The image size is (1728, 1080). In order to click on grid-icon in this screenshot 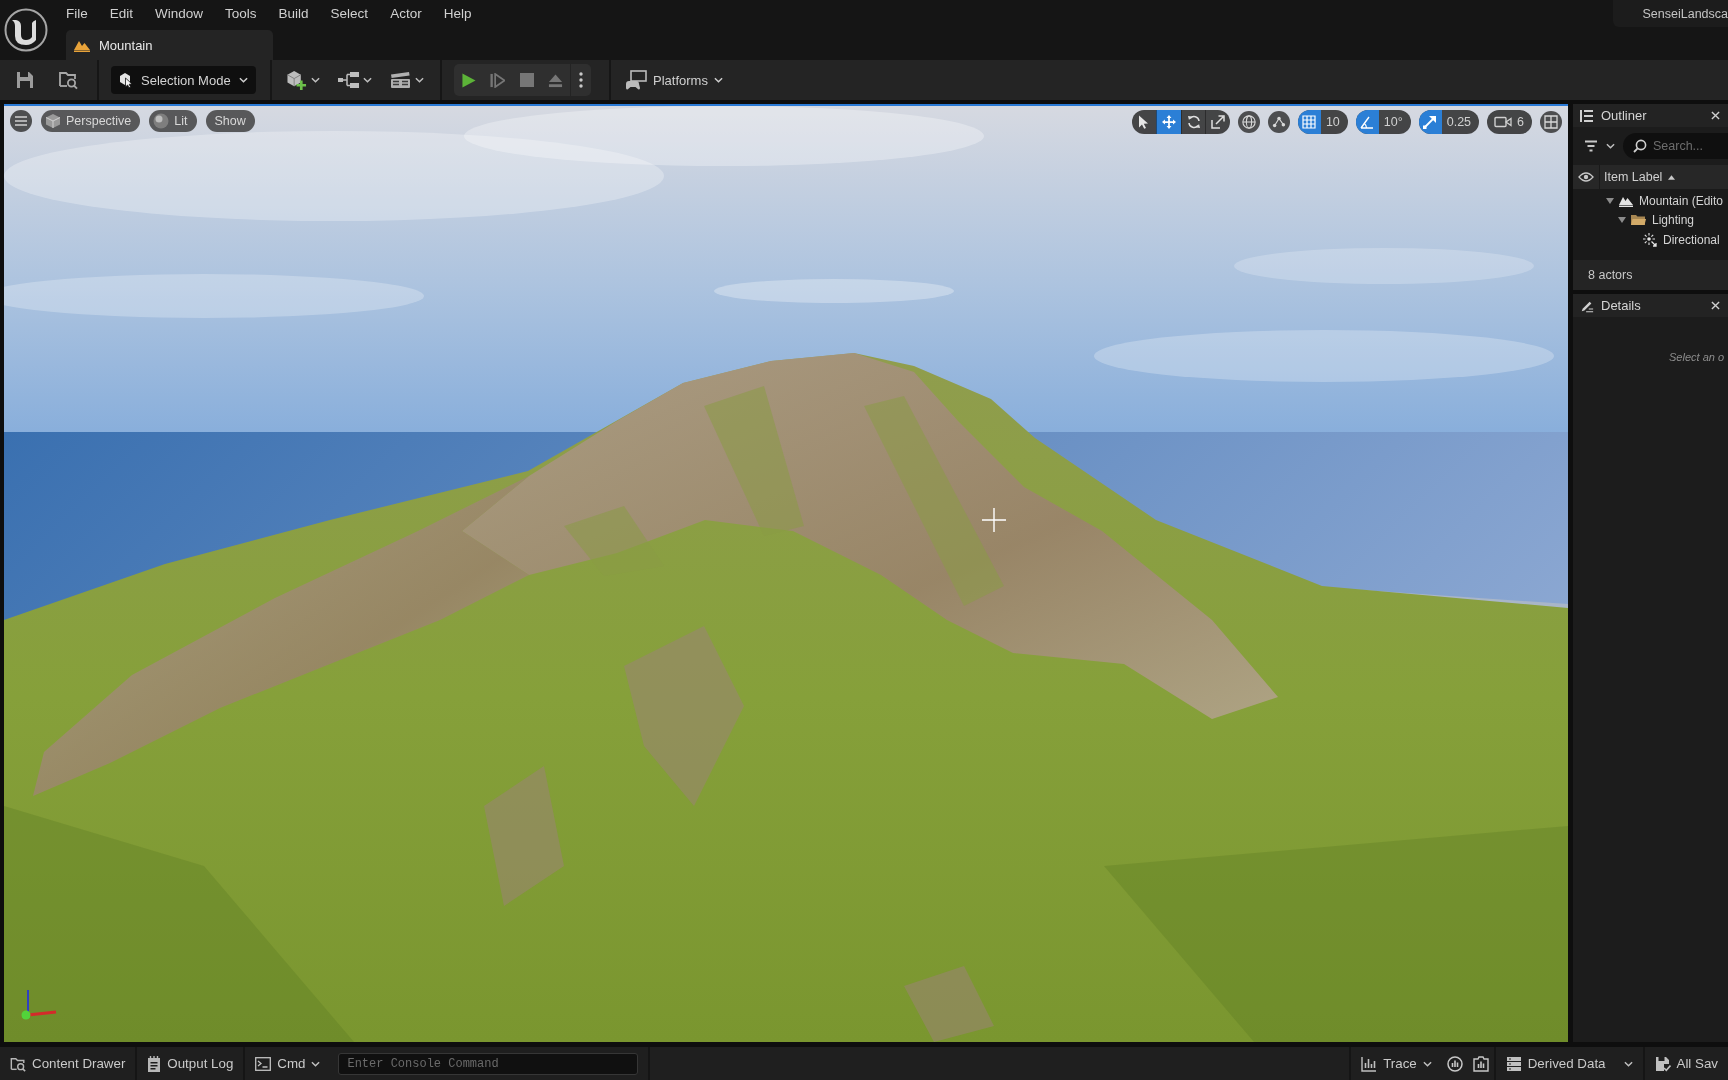, I will do `click(1309, 122)`.